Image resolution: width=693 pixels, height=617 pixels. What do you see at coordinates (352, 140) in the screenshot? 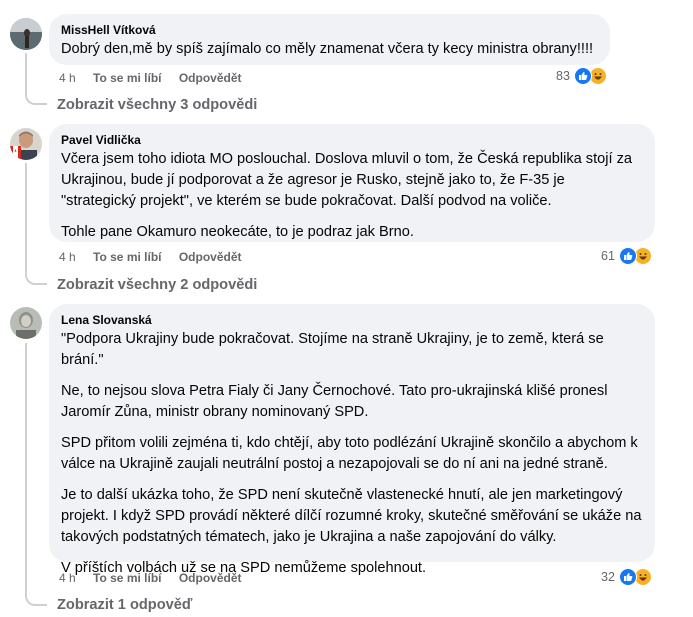
I see `comment-author: Pavel Vidlička` at bounding box center [352, 140].